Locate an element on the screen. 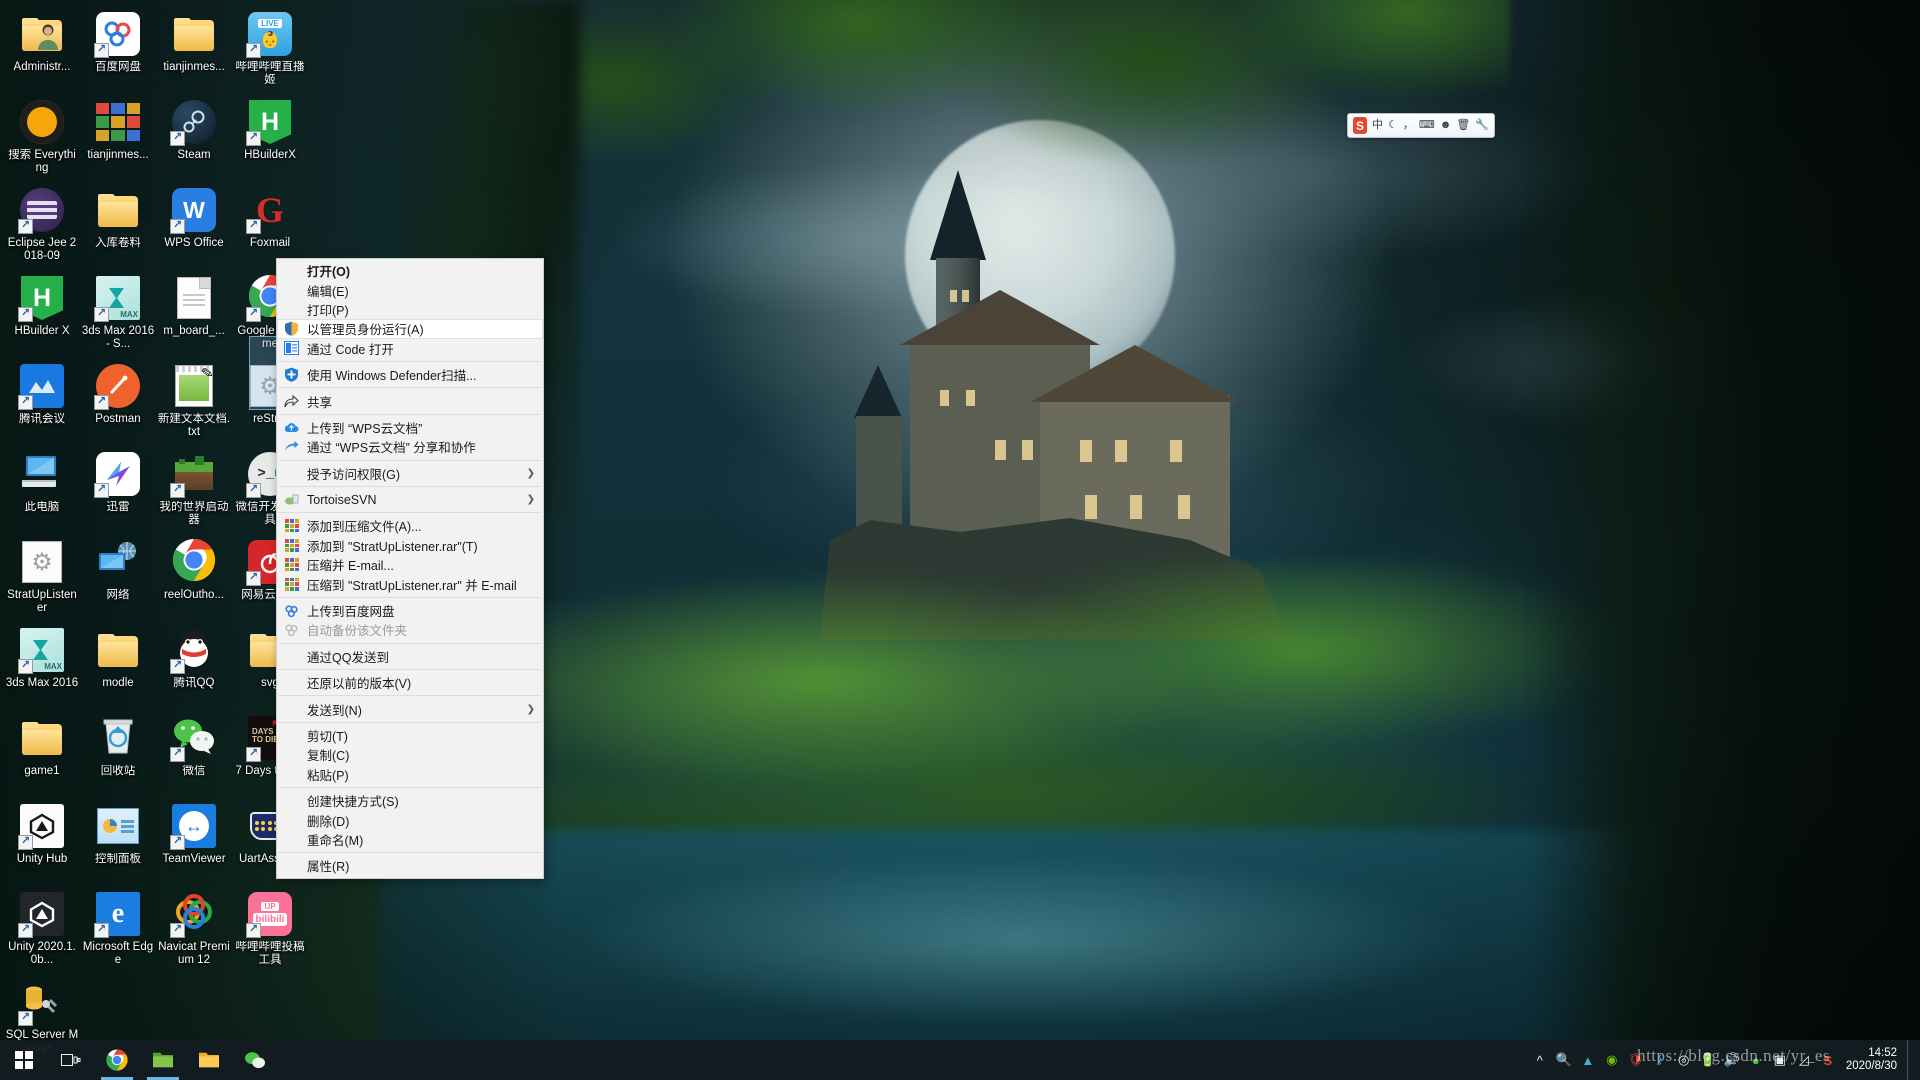 This screenshot has width=1920, height=1080. context-menu-item: 上传到百度网盘 is located at coordinates (410, 610).